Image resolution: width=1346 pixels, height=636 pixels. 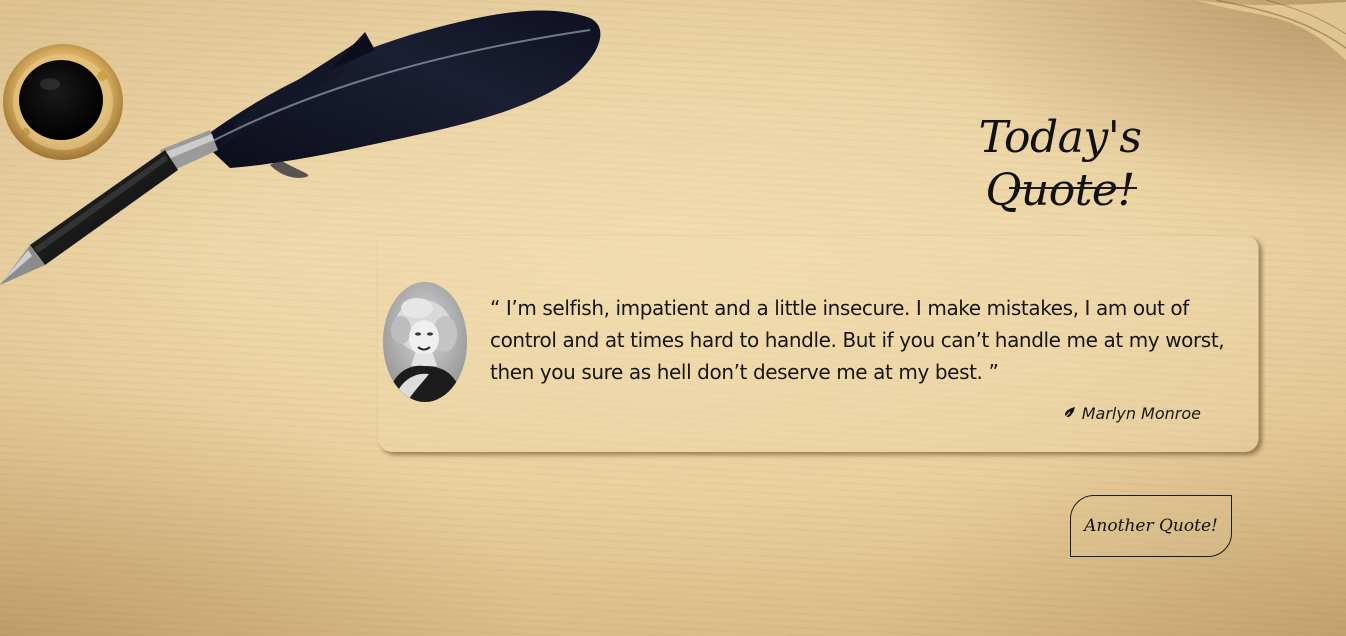 I want to click on another-quote-button: Another Quote!, so click(x=1151, y=526).